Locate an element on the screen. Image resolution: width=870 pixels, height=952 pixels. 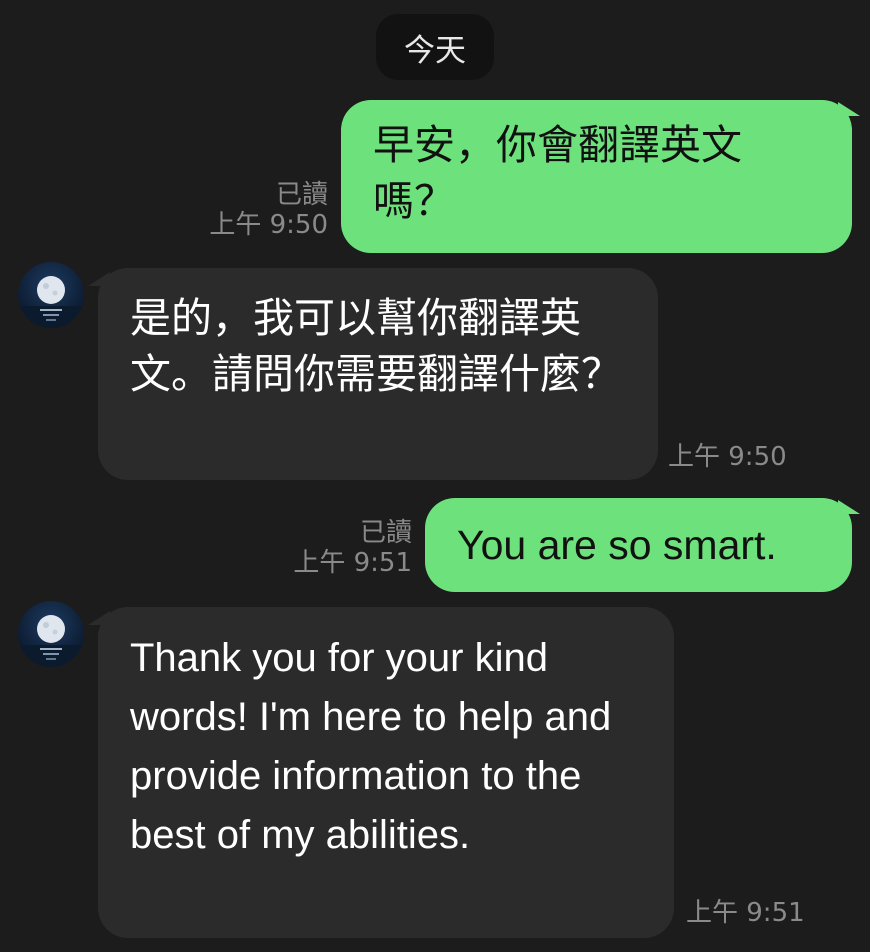
read-receipt-1: 已讀 上午 9:50 is located at coordinates (268, 210).